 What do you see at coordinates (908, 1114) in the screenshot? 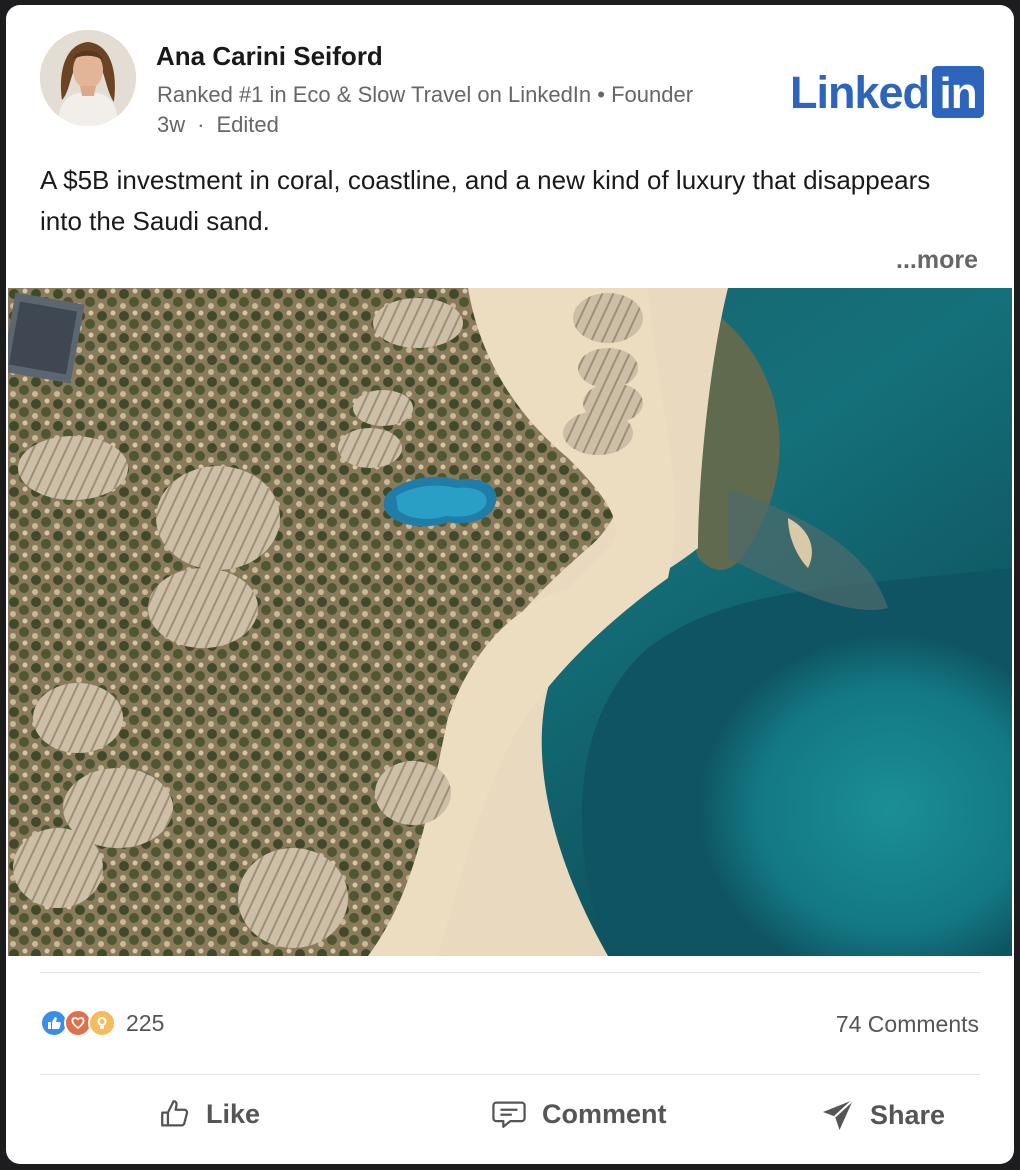
I see `share-label: Share` at bounding box center [908, 1114].